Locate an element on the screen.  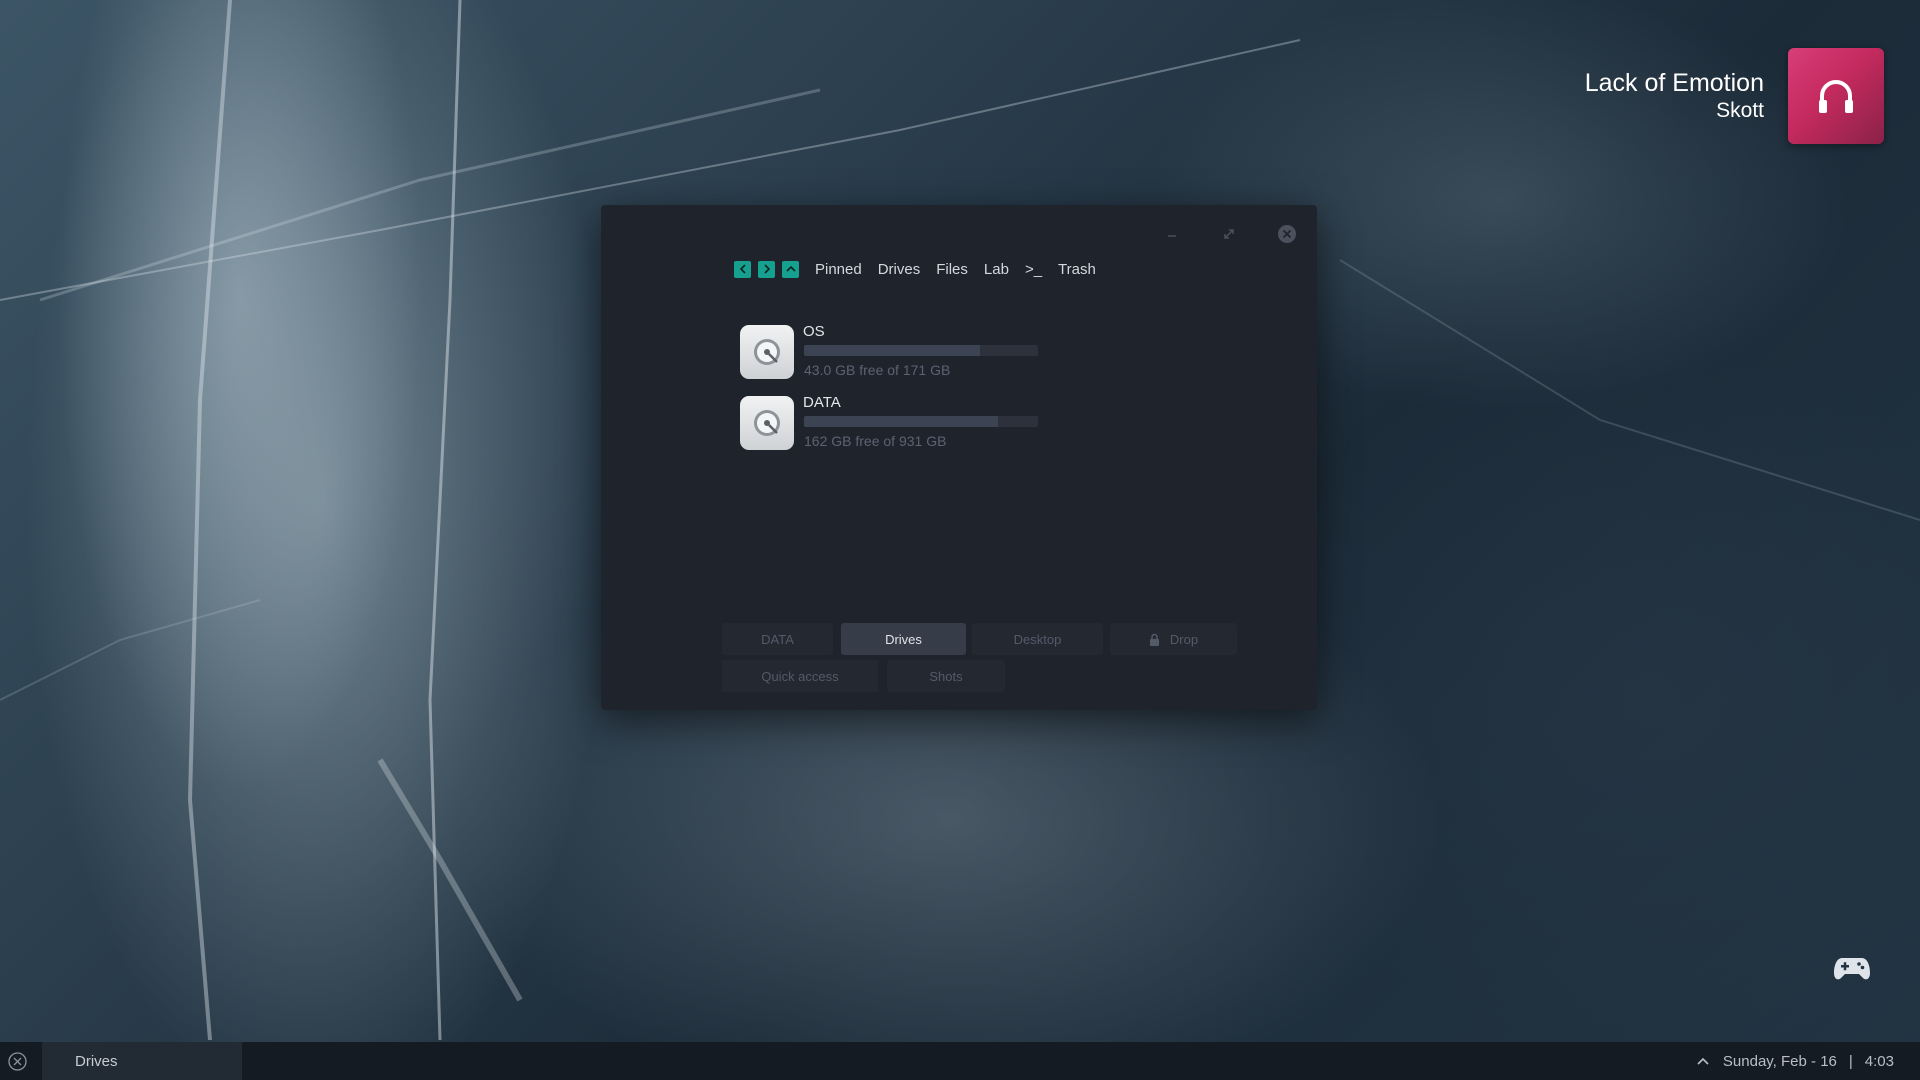
chevron-left-icon is located at coordinates (742, 269).